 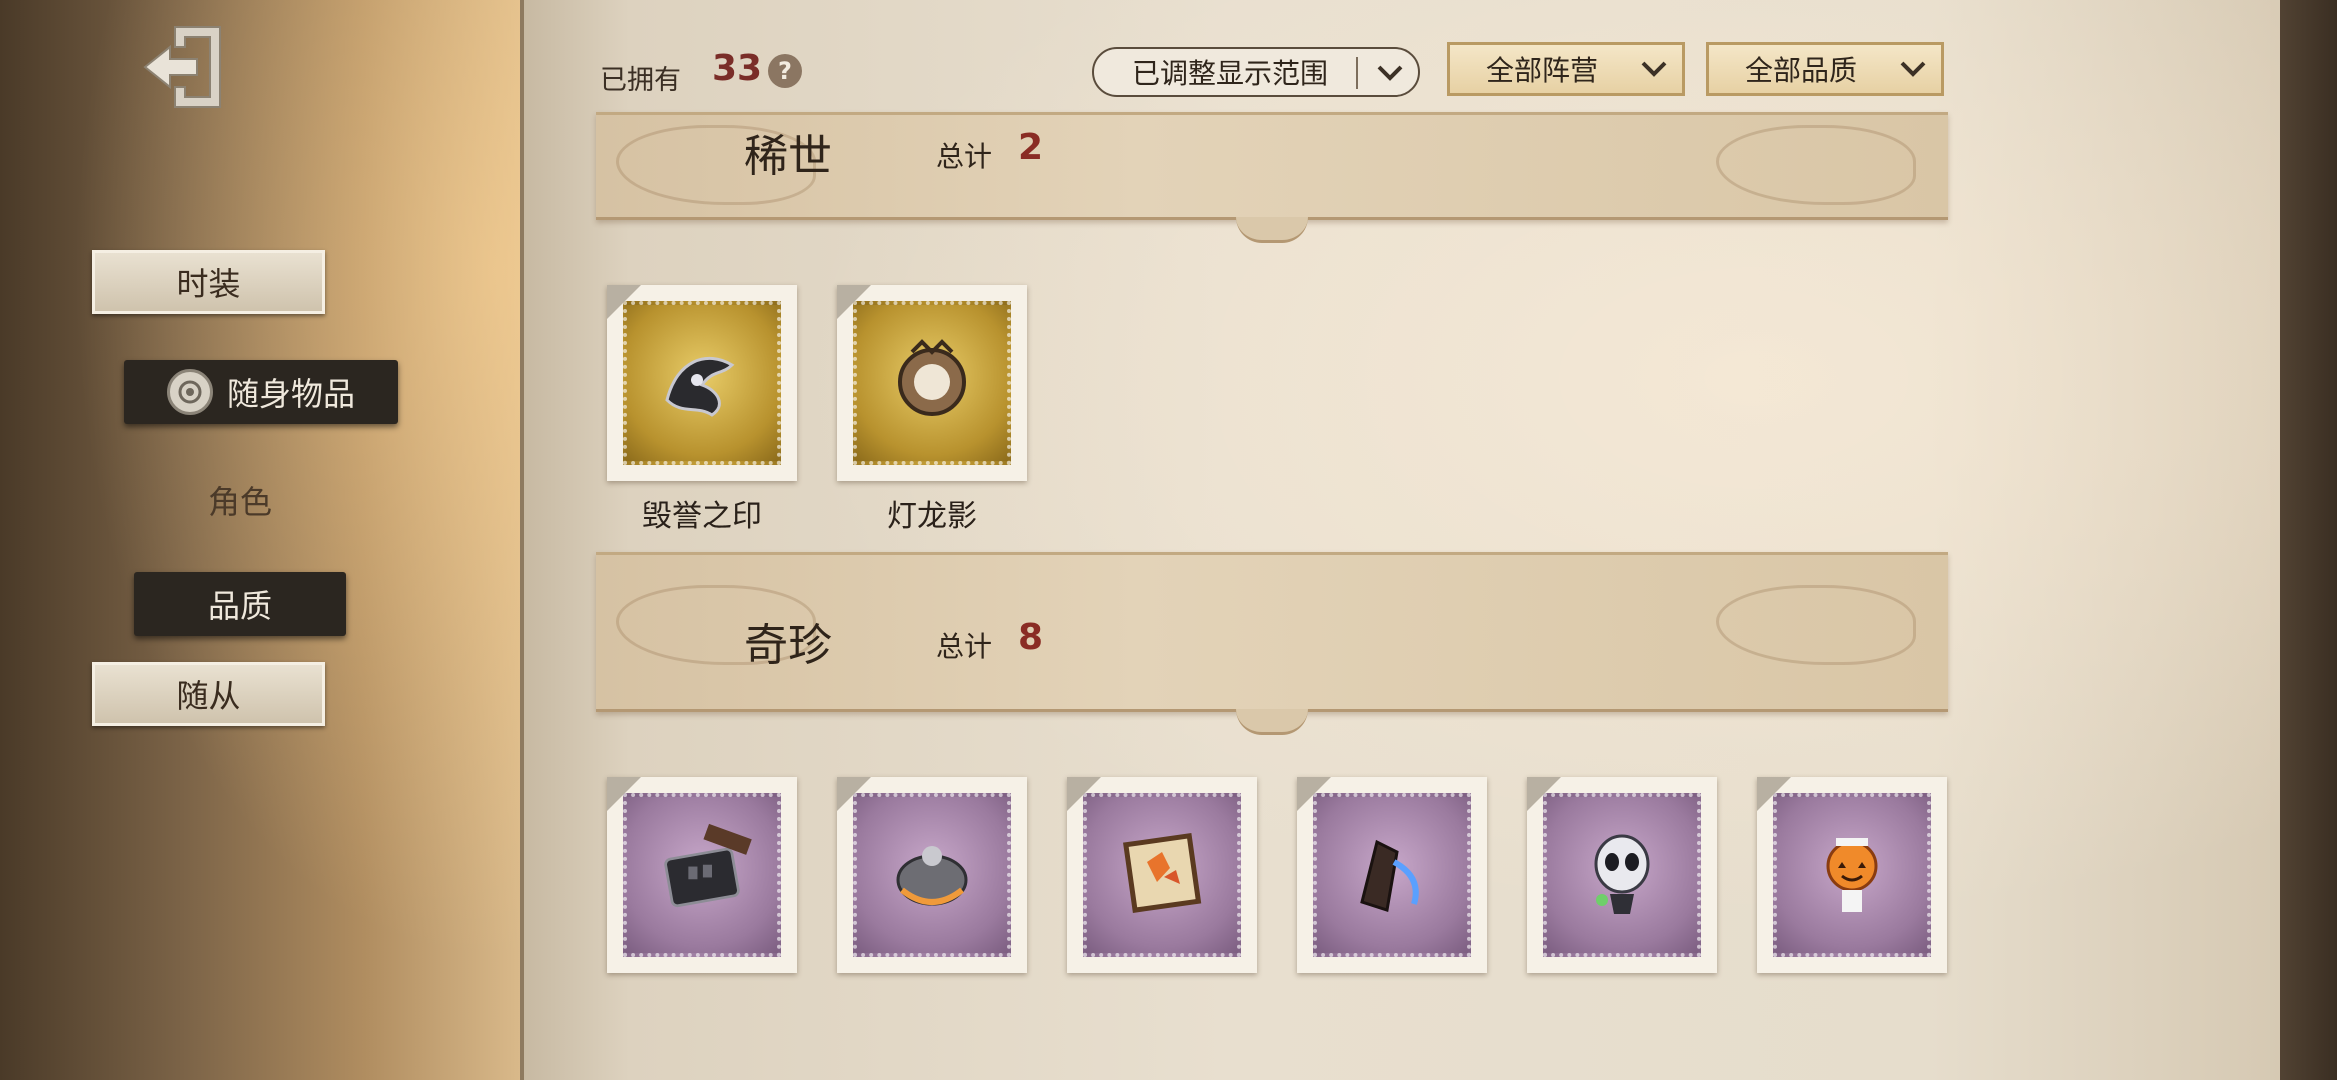 I want to click on section-total: 8, so click(x=1031, y=637).